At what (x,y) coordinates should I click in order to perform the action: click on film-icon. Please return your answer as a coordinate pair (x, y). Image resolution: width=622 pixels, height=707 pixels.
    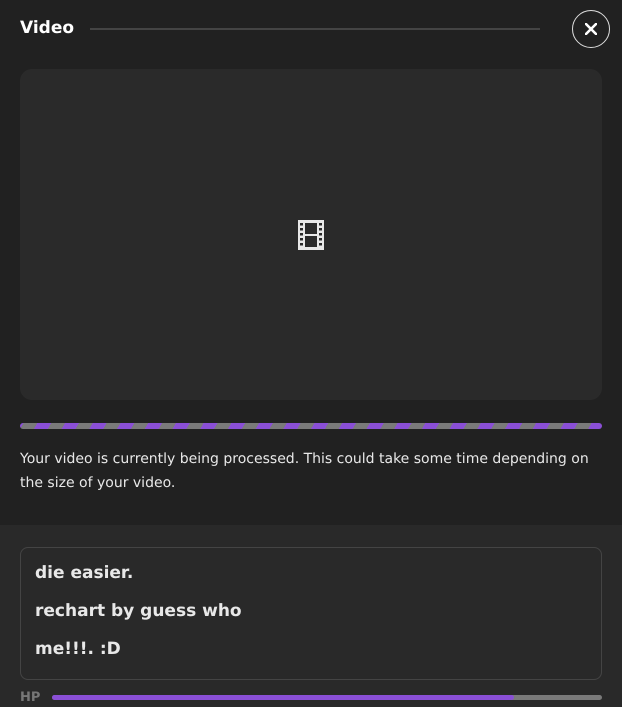
    Looking at the image, I should click on (311, 235).